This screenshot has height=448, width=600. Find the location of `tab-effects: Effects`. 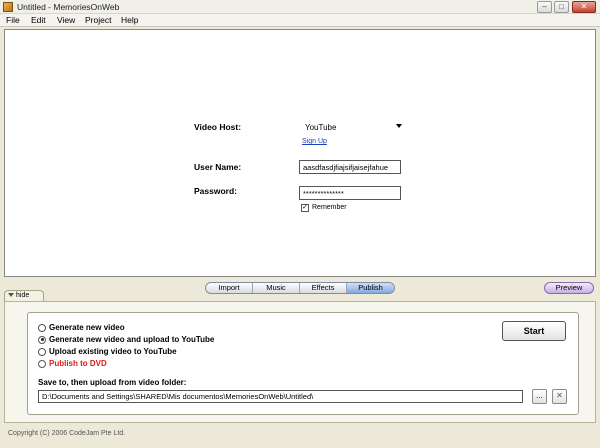

tab-effects: Effects is located at coordinates (323, 288).